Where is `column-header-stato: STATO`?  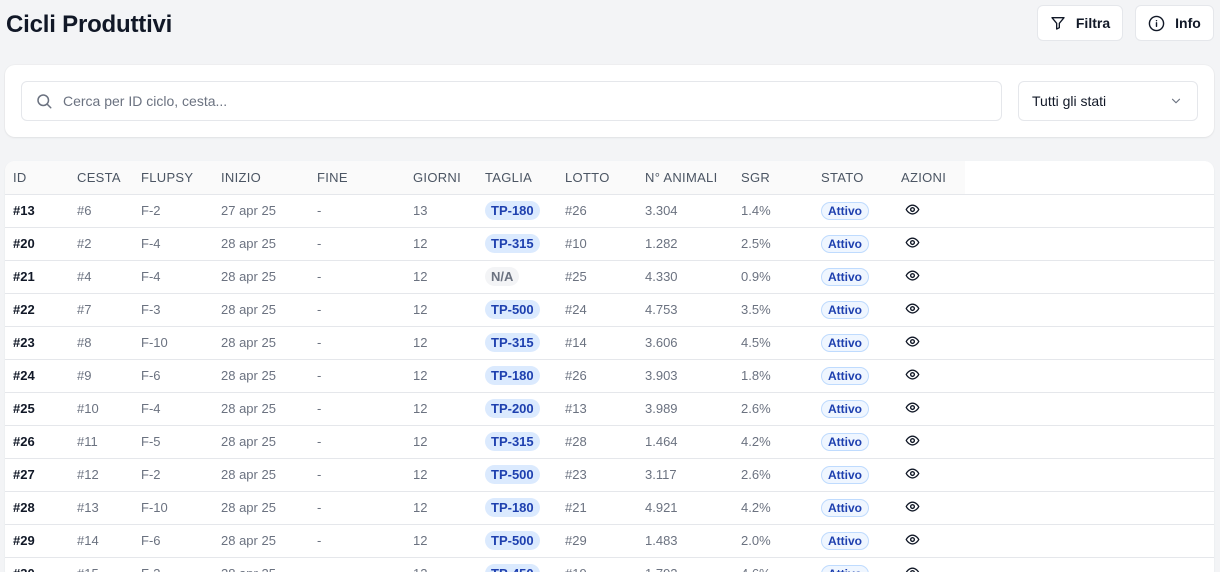 column-header-stato: STATO is located at coordinates (853, 178).